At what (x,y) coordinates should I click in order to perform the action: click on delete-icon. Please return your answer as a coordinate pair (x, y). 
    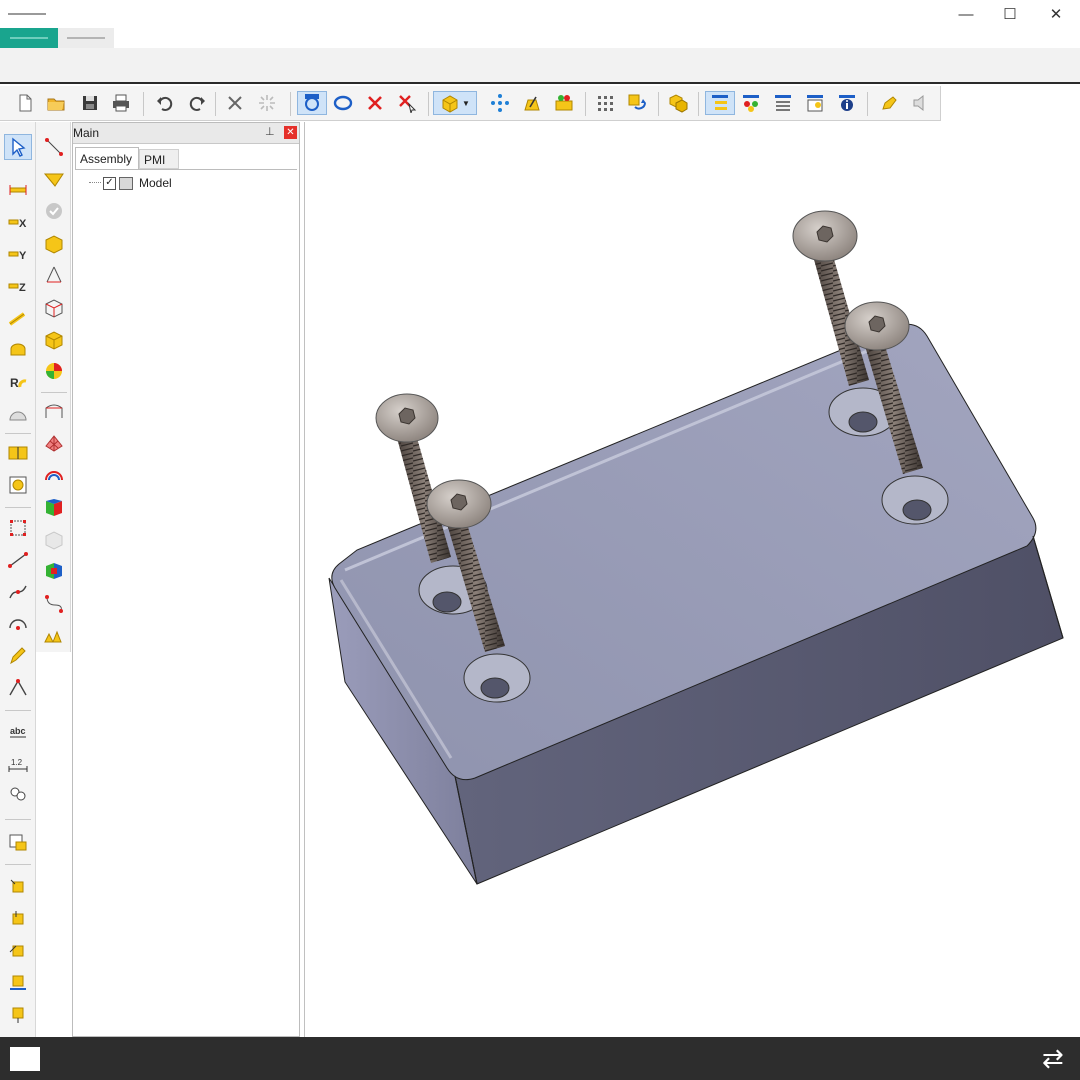
    Looking at the image, I should click on (235, 103).